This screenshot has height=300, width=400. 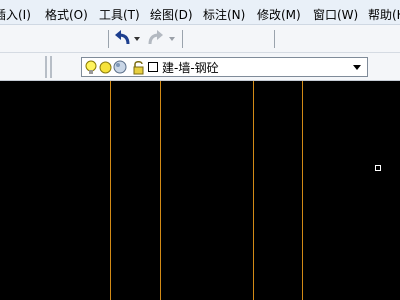 What do you see at coordinates (91, 67) in the screenshot?
I see `lightbulb-on-icon` at bounding box center [91, 67].